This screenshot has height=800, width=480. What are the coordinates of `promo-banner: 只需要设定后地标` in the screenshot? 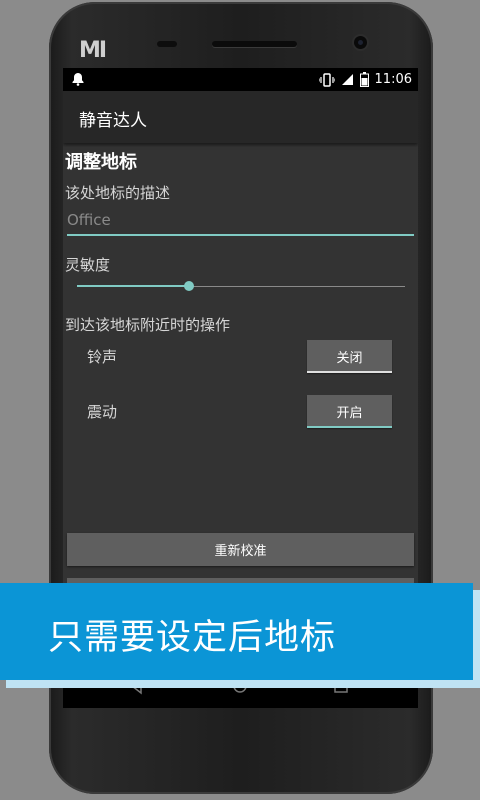 It's located at (236, 631).